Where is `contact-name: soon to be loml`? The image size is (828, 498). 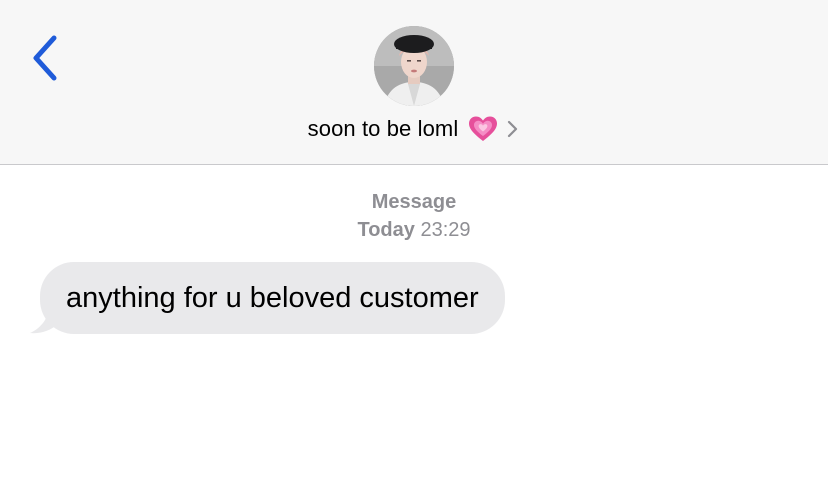 contact-name: soon to be loml is located at coordinates (383, 128).